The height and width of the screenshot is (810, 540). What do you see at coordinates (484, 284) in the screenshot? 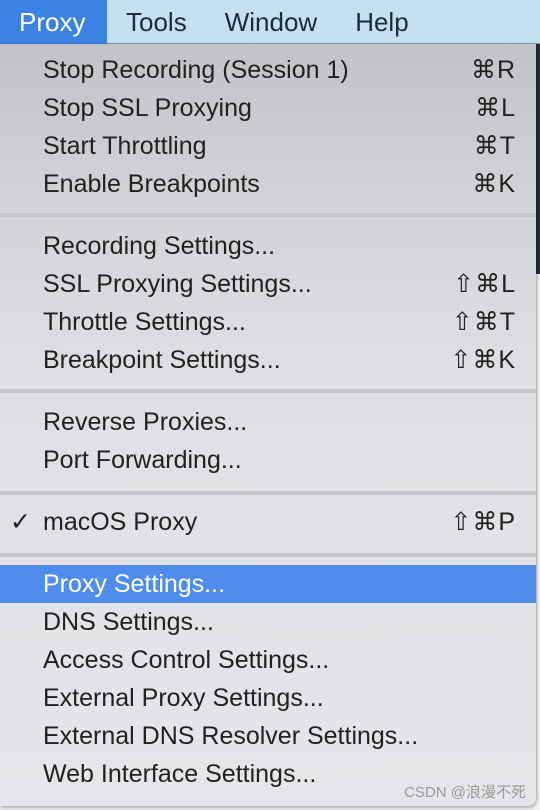
I see `shortcut-label: ⇧⌘L` at bounding box center [484, 284].